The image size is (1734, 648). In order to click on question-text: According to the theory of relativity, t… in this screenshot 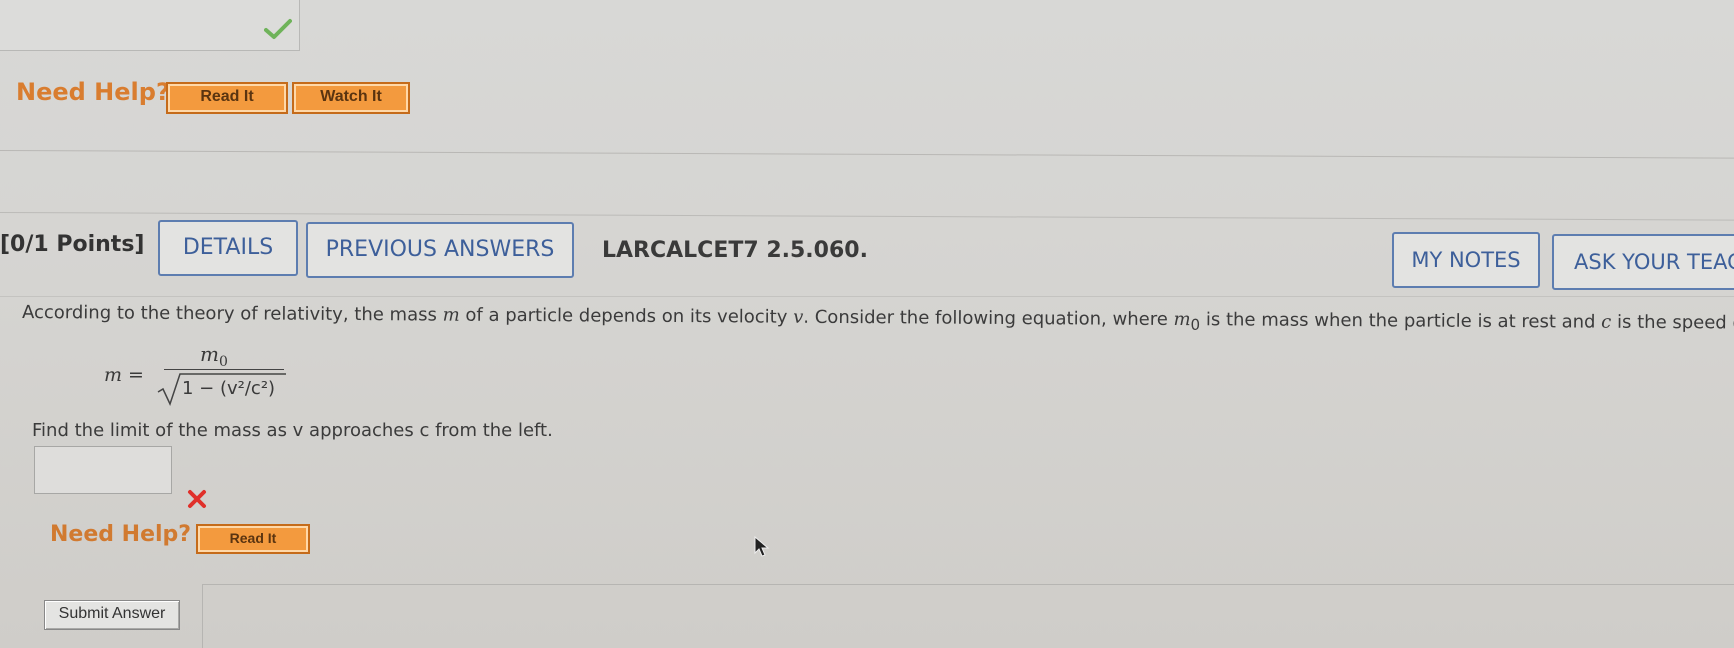, I will do `click(877, 318)`.